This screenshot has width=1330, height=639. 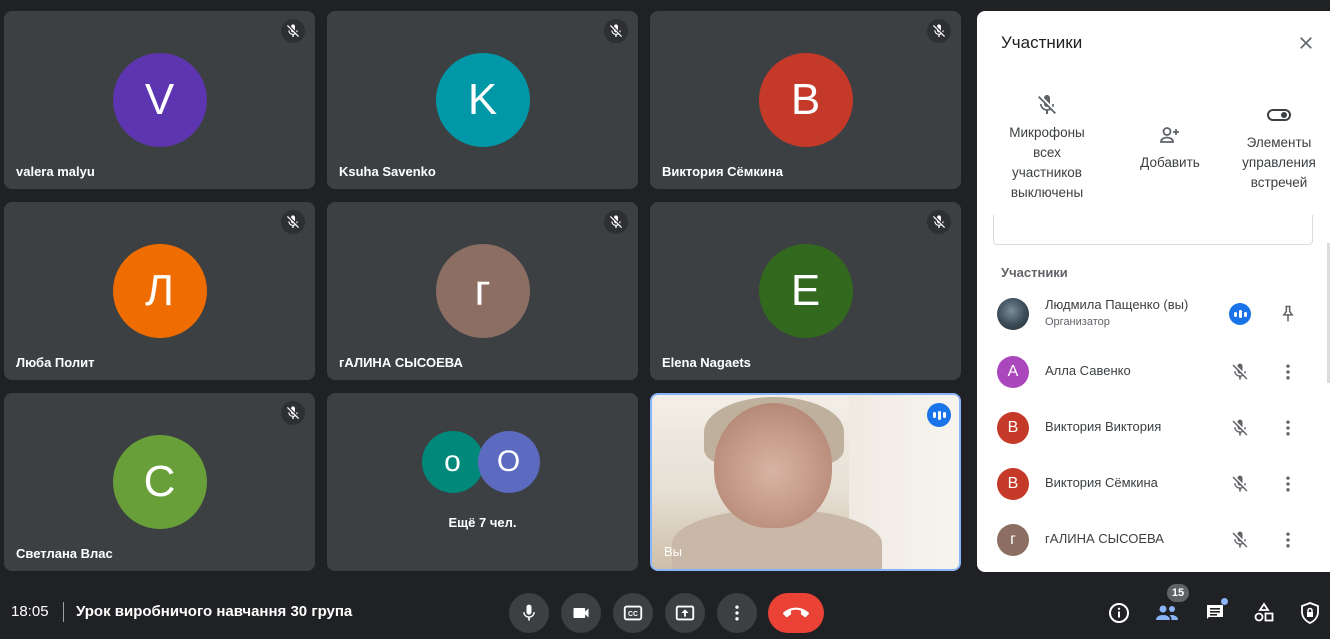 I want to click on participant-row: г гАЛИНА СЫСОЕВА, so click(x=1153, y=540).